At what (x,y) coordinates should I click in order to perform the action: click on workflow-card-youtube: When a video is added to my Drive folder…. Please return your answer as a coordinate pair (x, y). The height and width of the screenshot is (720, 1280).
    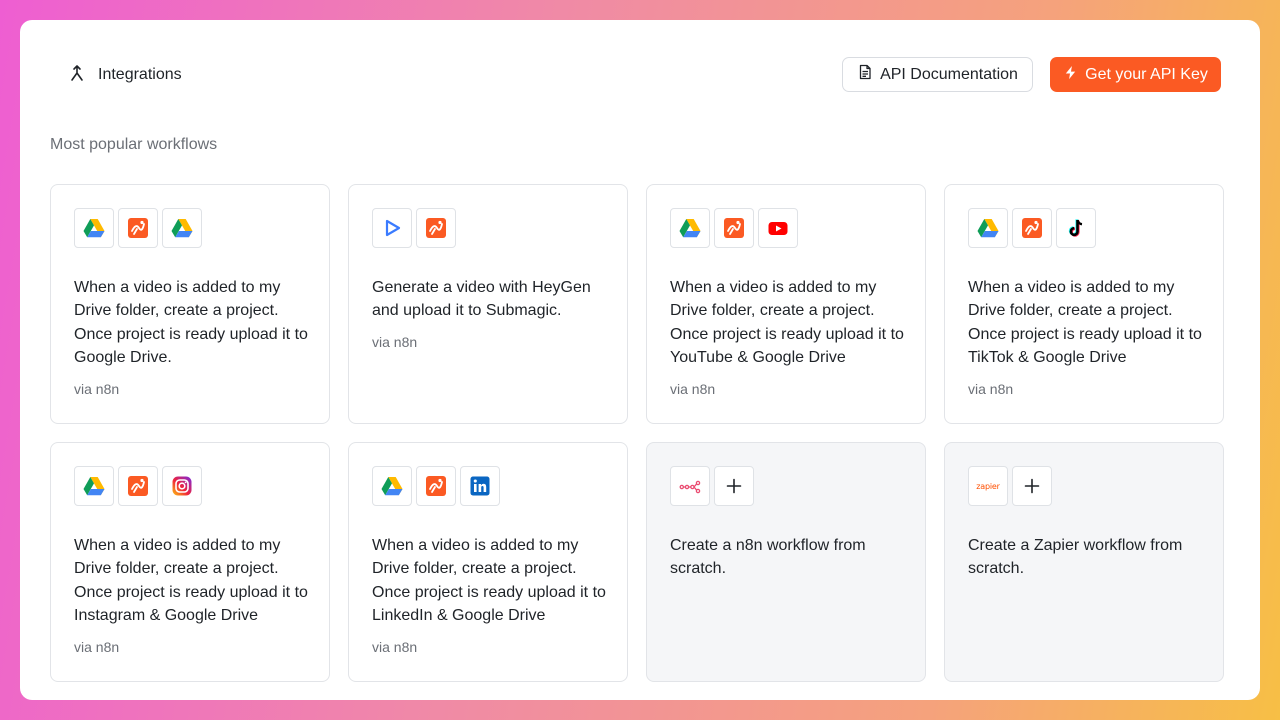
    Looking at the image, I should click on (786, 304).